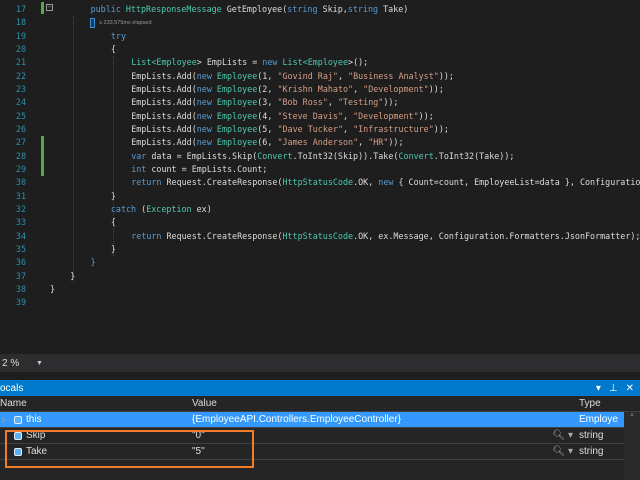 This screenshot has height=480, width=640. Describe the element at coordinates (125, 23) in the screenshot. I see `perf-tip-text: ≤ 233,575ms elapsed` at that location.